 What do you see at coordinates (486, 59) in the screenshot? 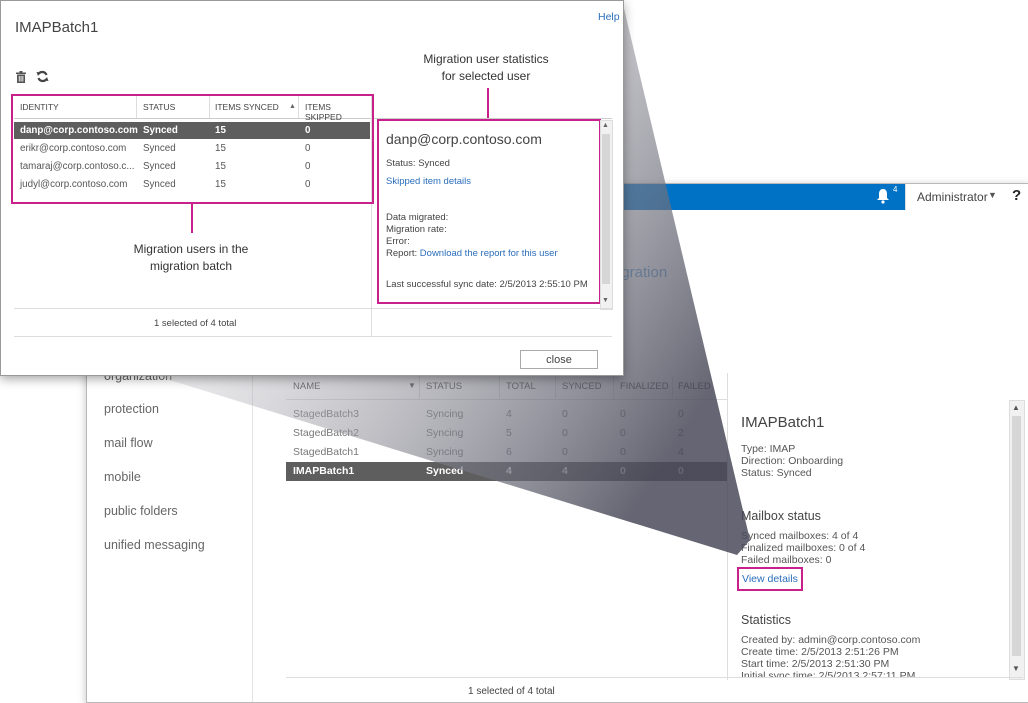
I see `annotation-stats-line1: Migration user statistics` at bounding box center [486, 59].